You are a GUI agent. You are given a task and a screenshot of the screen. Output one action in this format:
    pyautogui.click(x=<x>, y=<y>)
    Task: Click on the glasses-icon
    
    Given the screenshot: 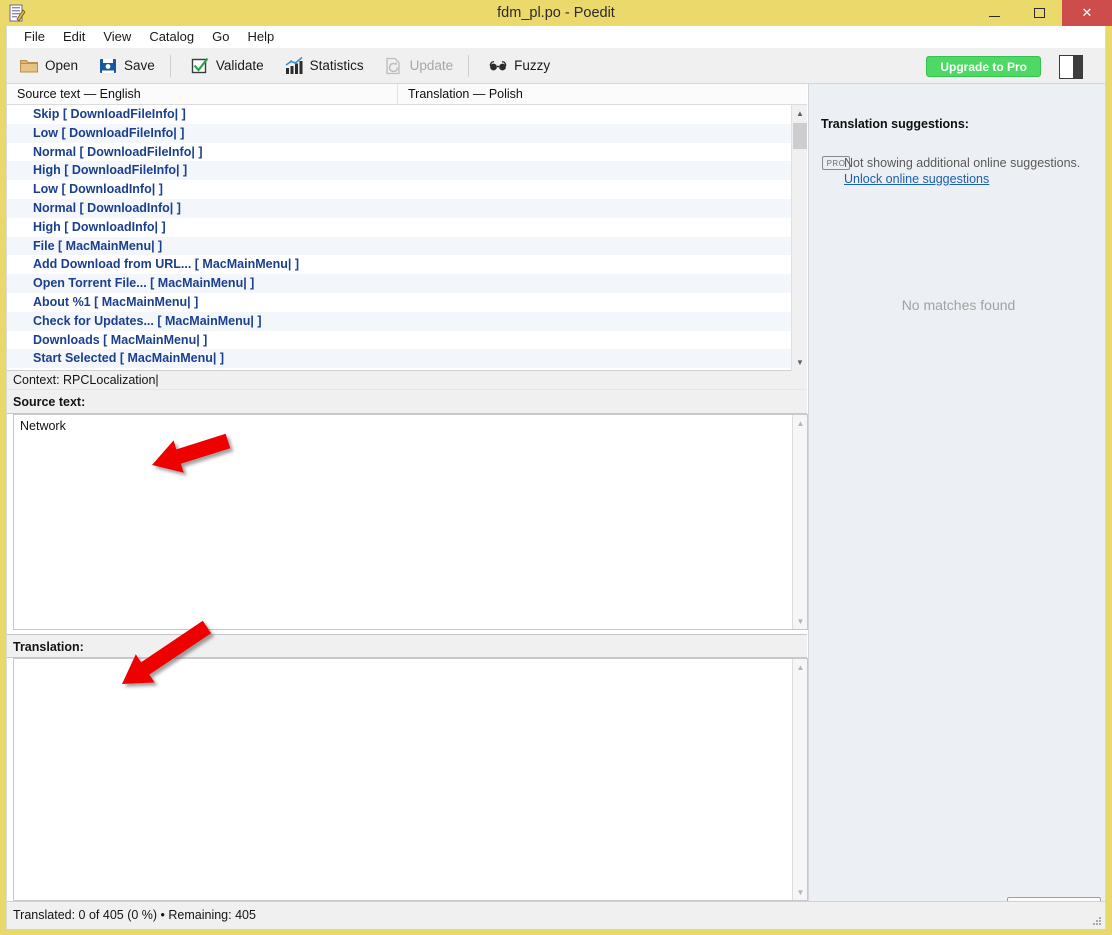 What is the action you would take?
    pyautogui.click(x=498, y=66)
    